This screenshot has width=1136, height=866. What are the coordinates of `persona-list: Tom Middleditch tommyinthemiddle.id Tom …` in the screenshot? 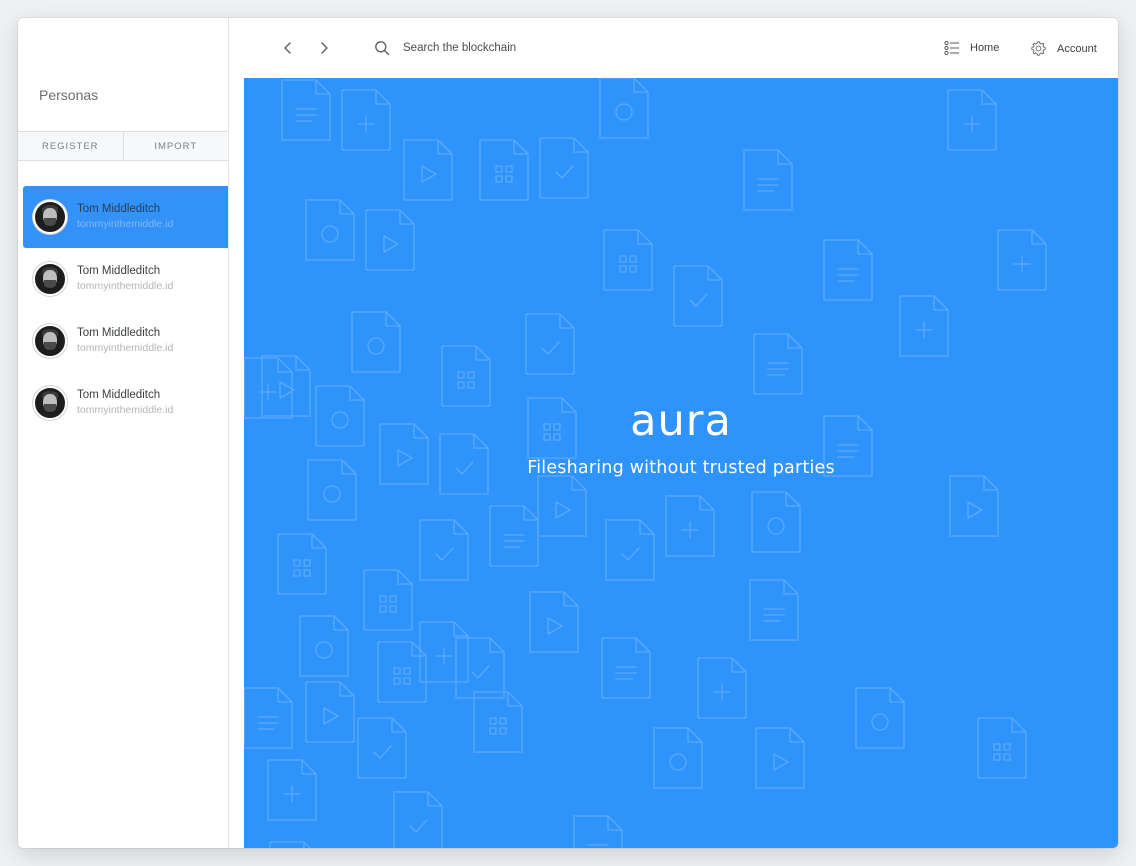 It's located at (125, 310).